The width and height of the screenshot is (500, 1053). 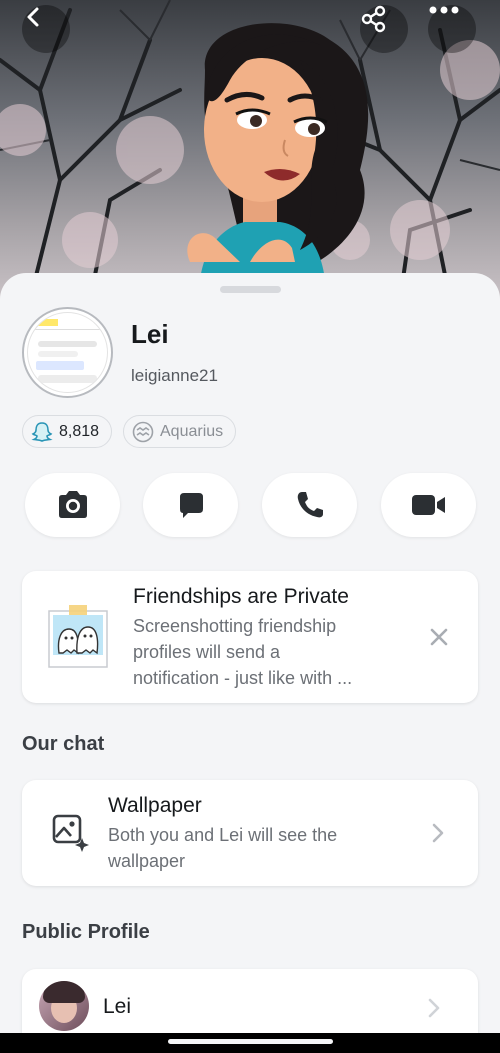 What do you see at coordinates (192, 431) in the screenshot?
I see `zodiac-label: Aquarius` at bounding box center [192, 431].